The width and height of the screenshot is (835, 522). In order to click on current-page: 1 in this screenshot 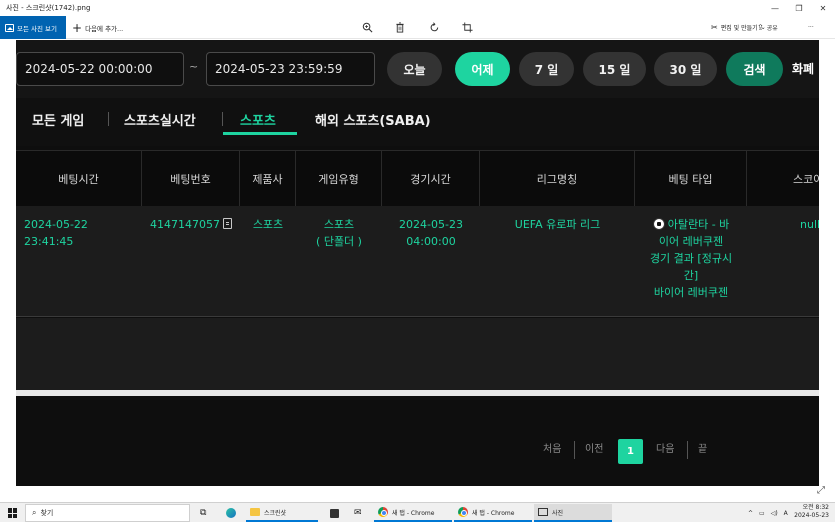, I will do `click(630, 451)`.